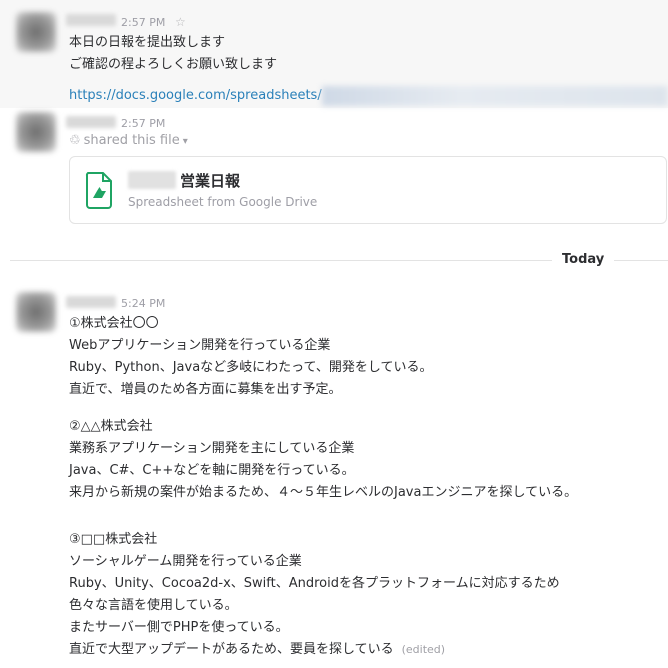 This screenshot has height=668, width=668. What do you see at coordinates (153, 605) in the screenshot?
I see `message-line: 色々な言語を使用している。` at bounding box center [153, 605].